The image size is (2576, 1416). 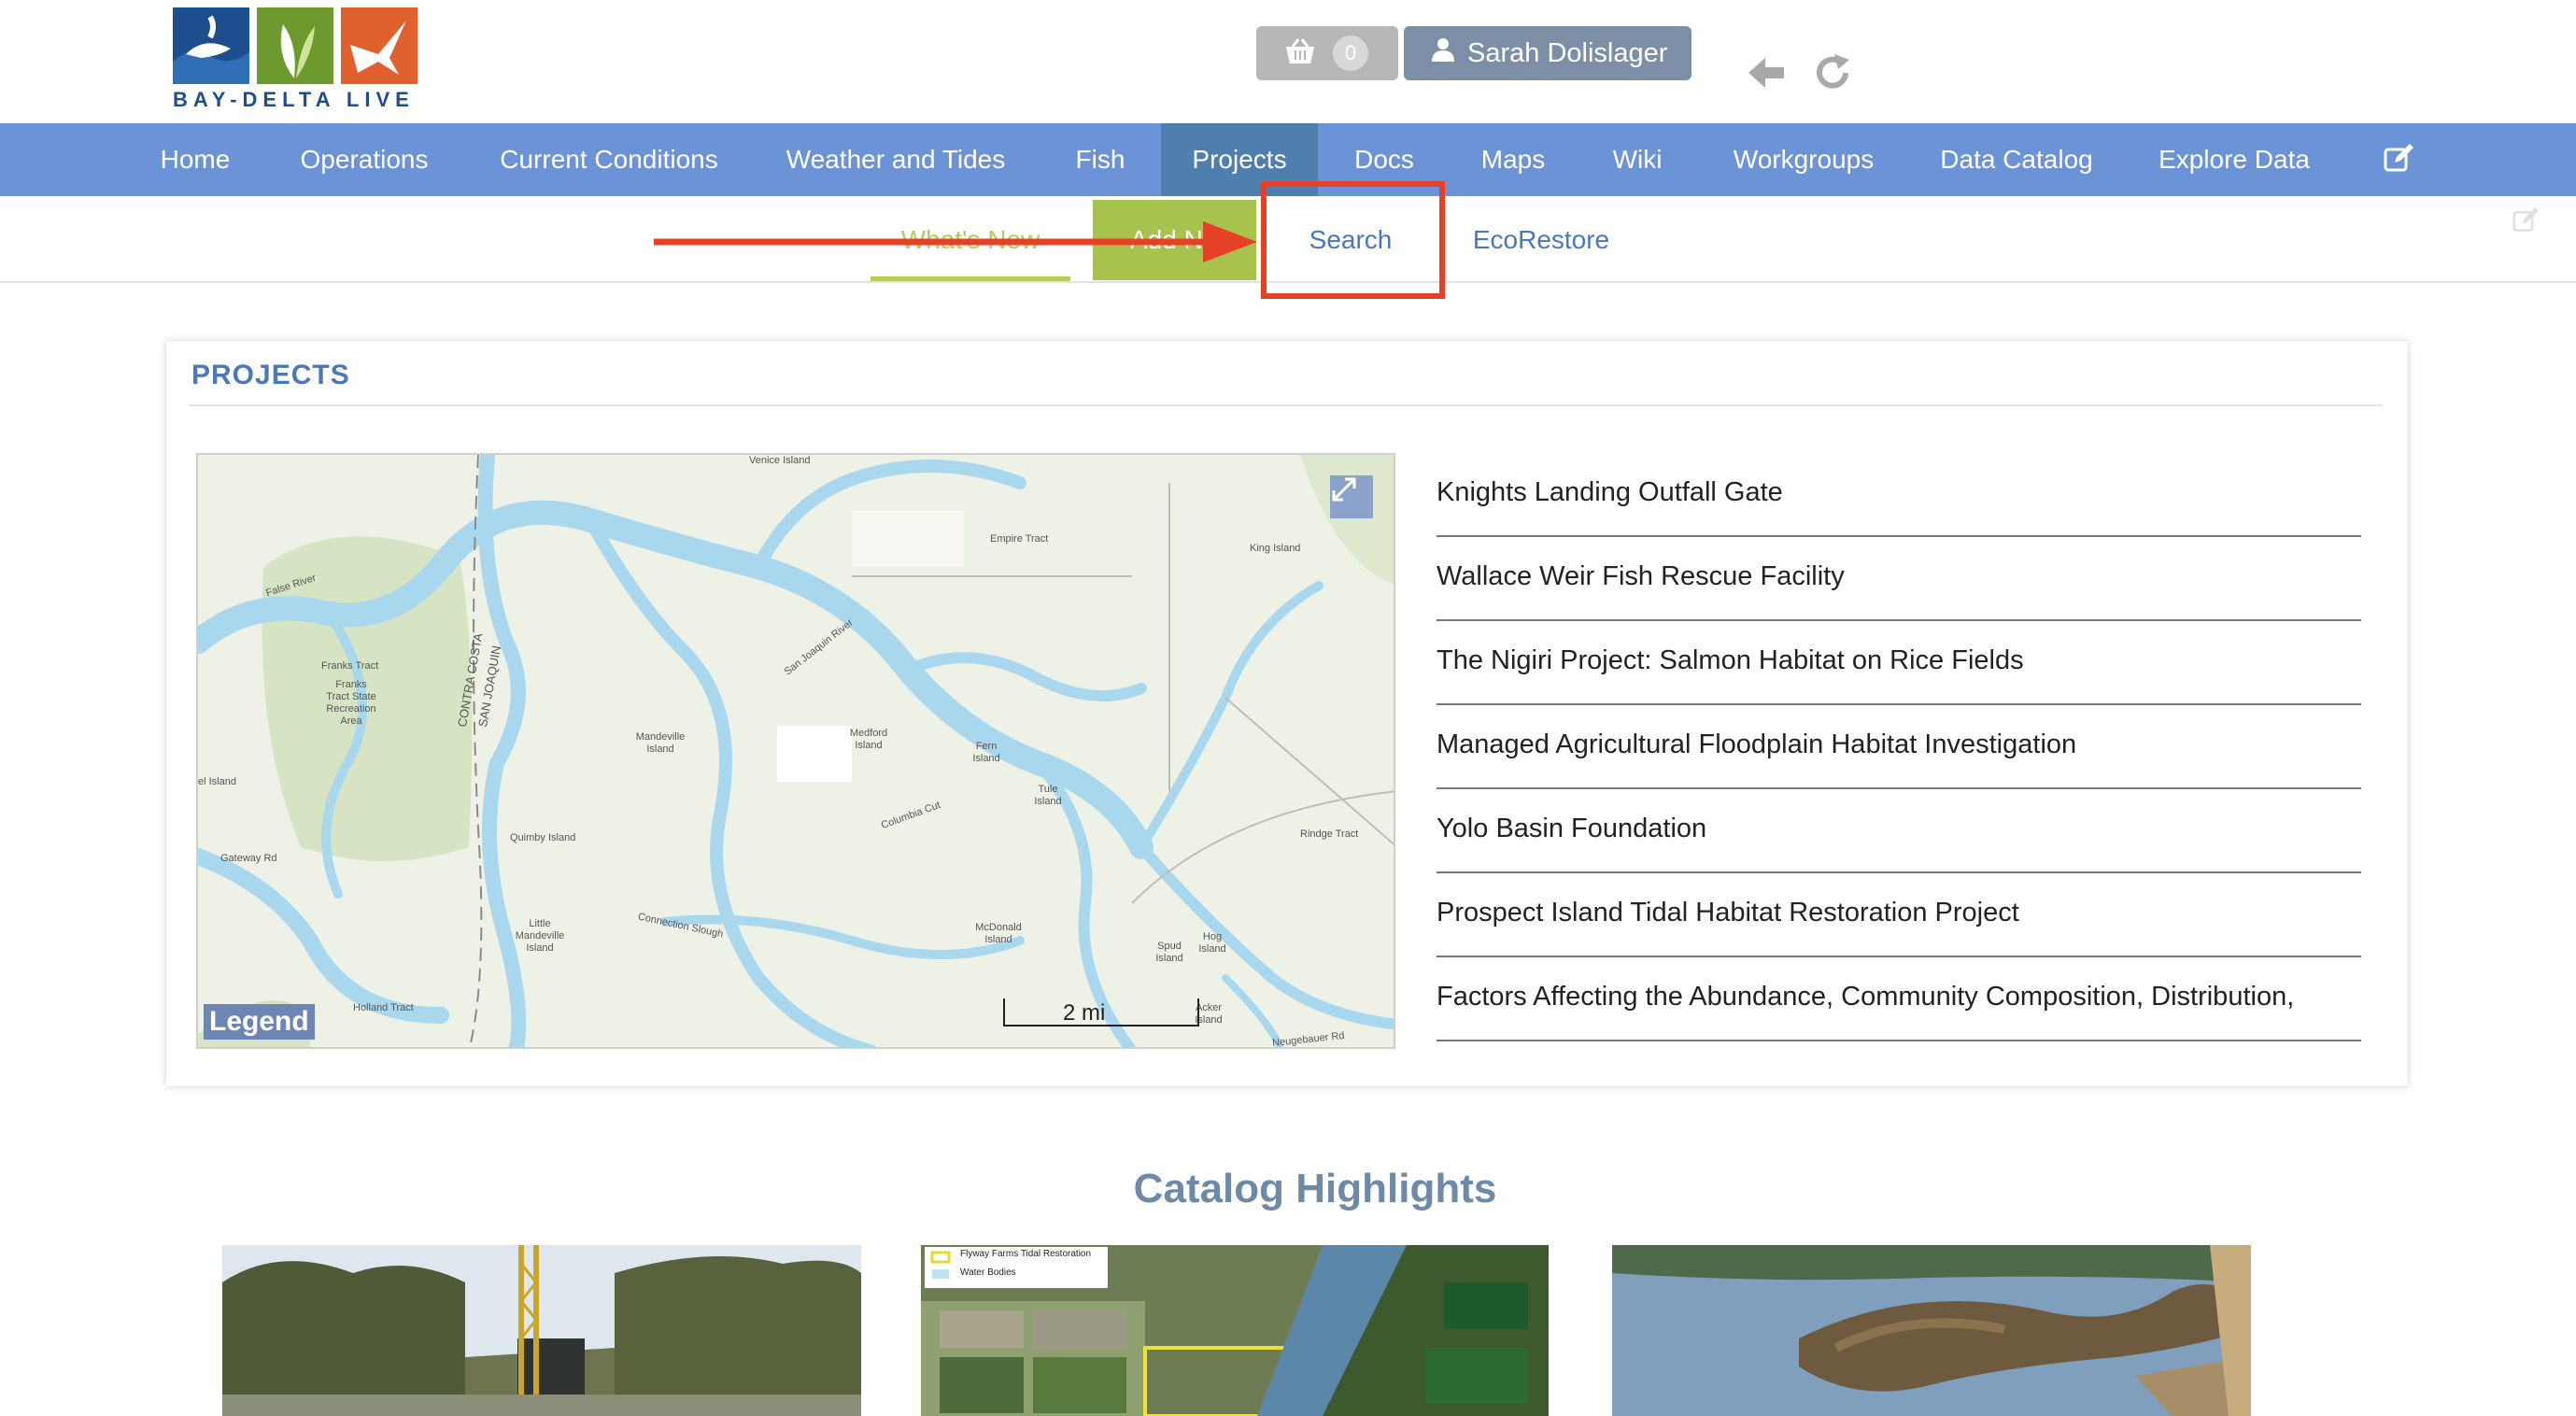 I want to click on nav-item-explore-data: Explore Data, so click(x=2234, y=159).